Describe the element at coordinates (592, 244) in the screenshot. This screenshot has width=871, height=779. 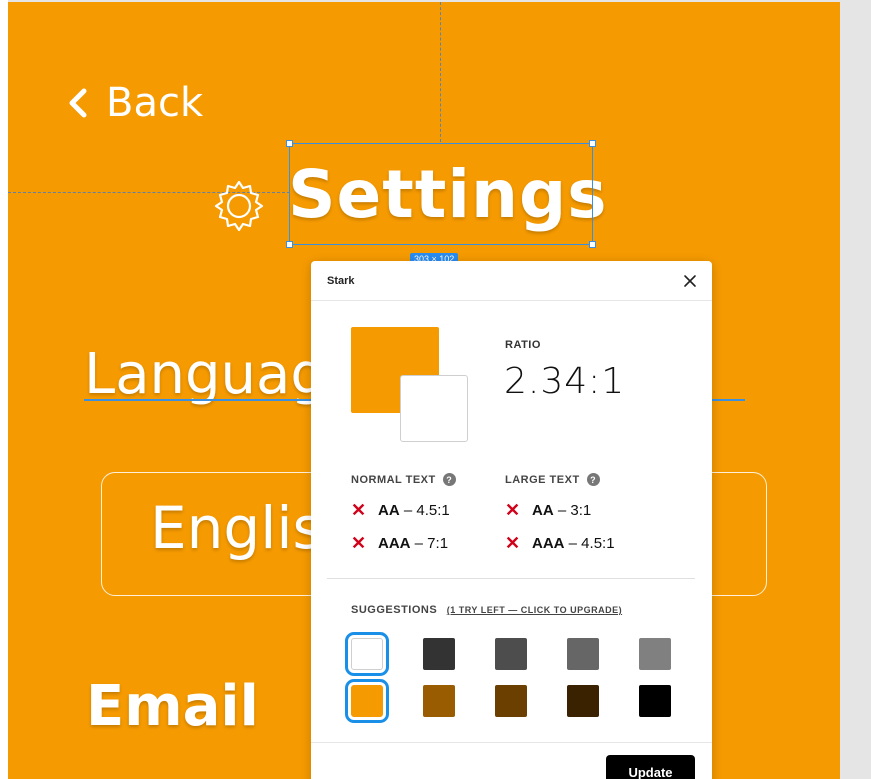
I see `resize-handle-bottom-right` at that location.